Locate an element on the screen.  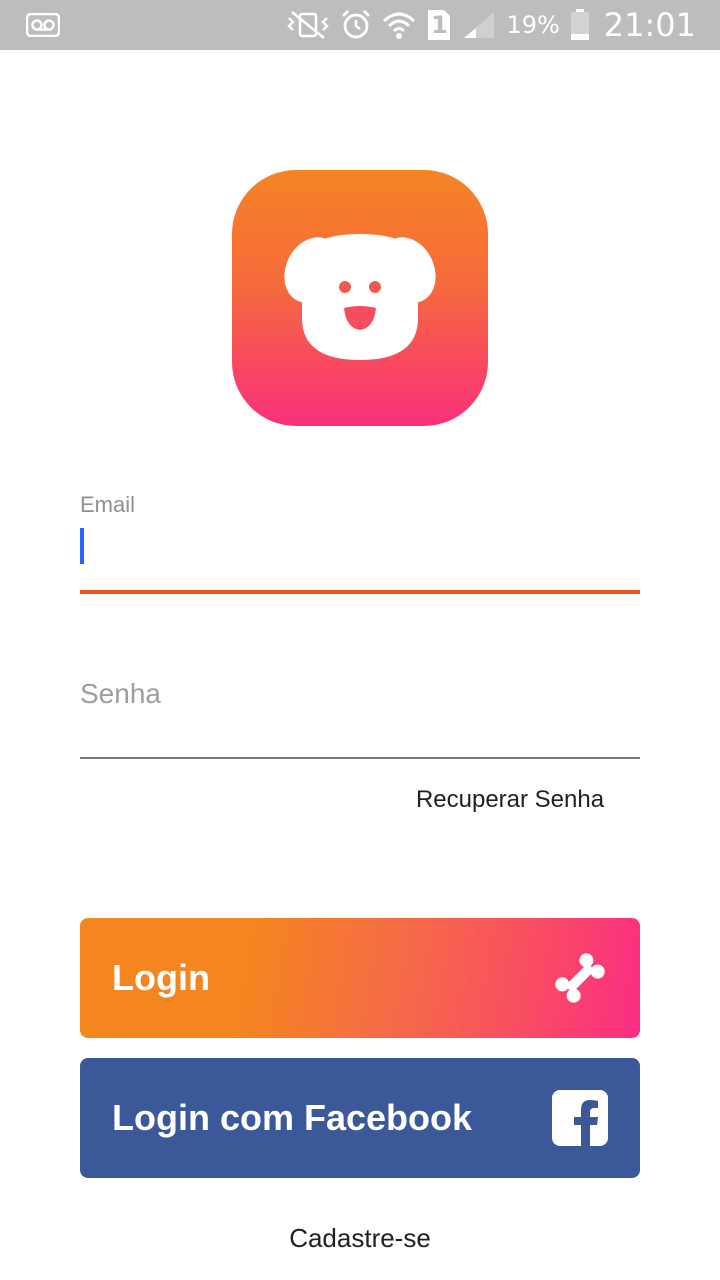
facebook-login-button: Login com Facebook is located at coordinates (360, 1118).